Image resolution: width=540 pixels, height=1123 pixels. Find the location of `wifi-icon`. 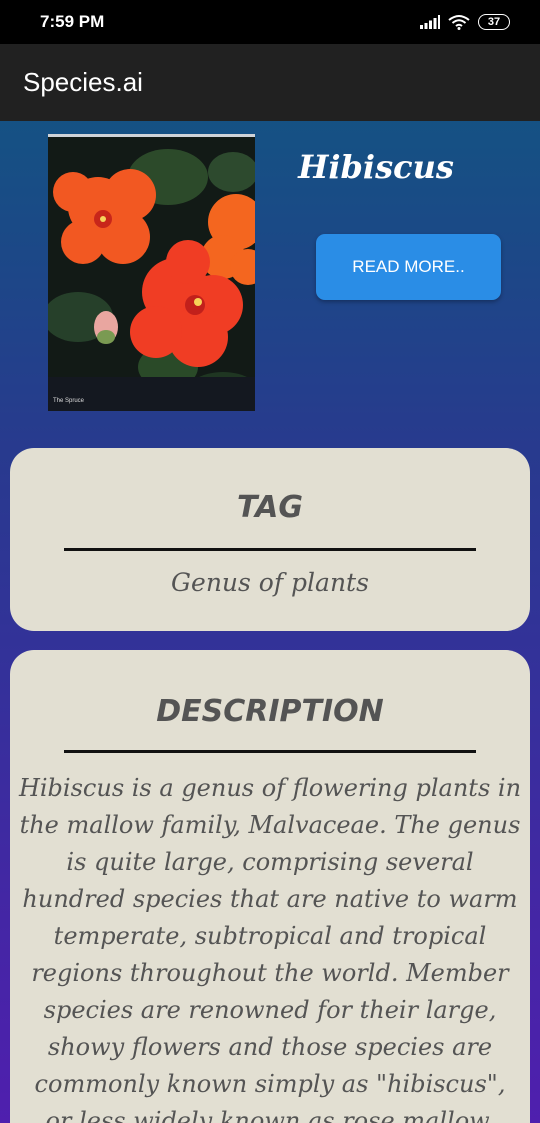

wifi-icon is located at coordinates (459, 22).